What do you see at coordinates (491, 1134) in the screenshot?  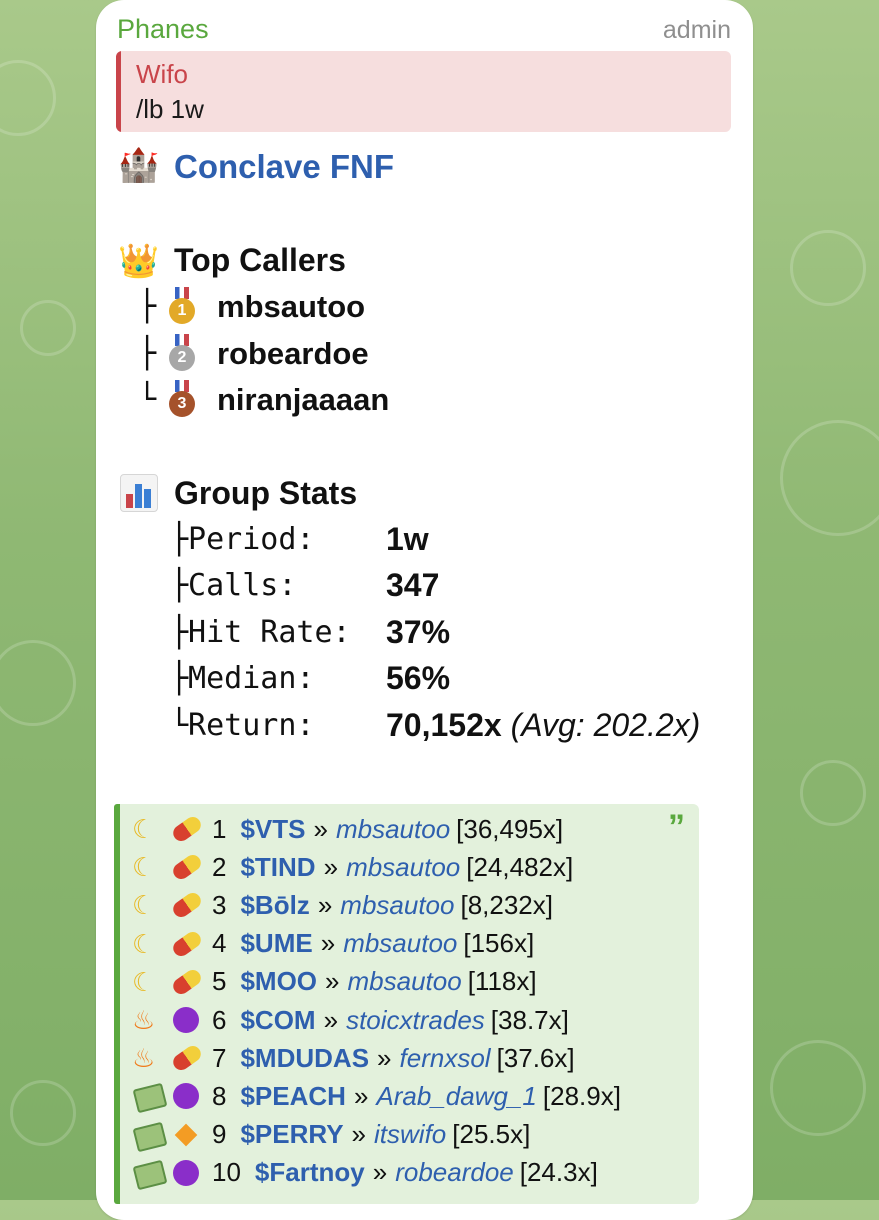 I see `return-multiple: [25.5x]` at bounding box center [491, 1134].